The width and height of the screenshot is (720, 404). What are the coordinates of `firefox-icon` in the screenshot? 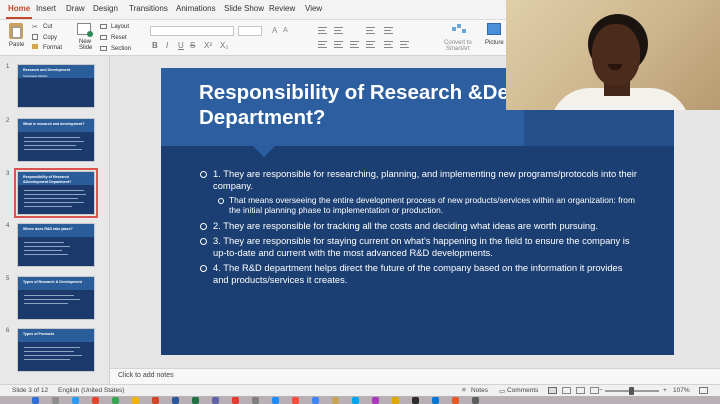 It's located at (455, 400).